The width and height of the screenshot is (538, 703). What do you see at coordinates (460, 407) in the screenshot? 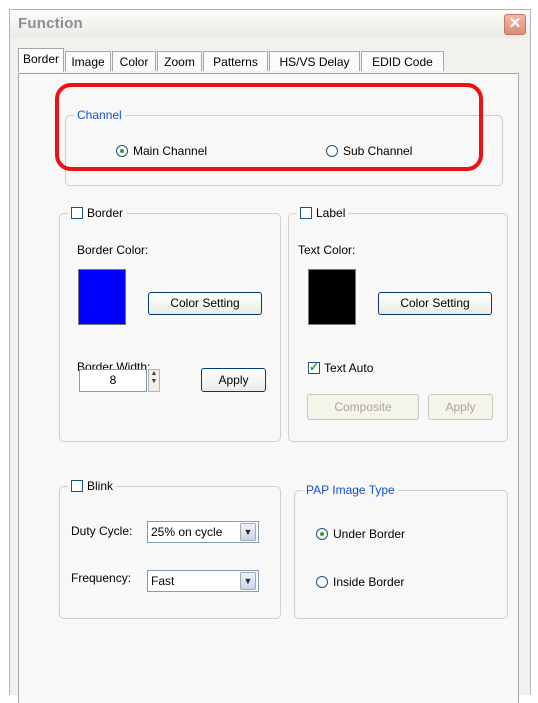
I see `label-apply-button: Apply` at bounding box center [460, 407].